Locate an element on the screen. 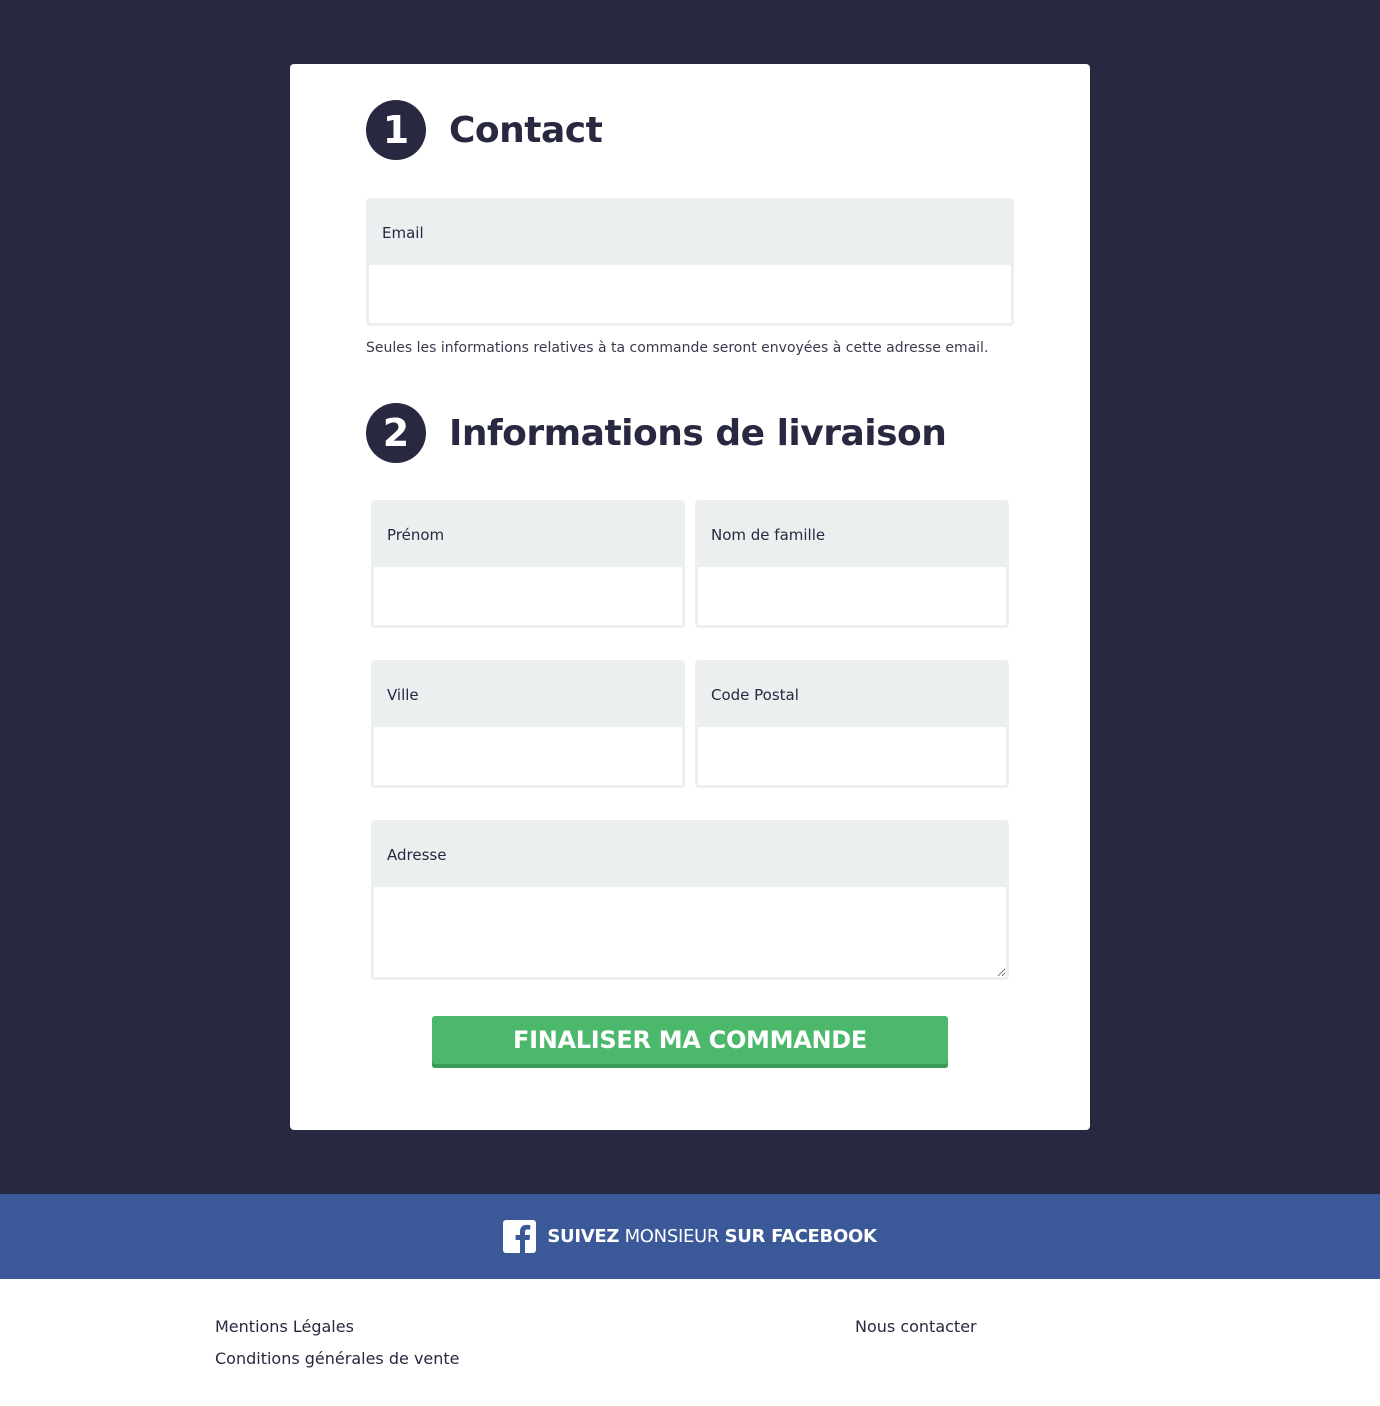 Image resolution: width=1380 pixels, height=1406 pixels. email-field: Email is located at coordinates (690, 262).